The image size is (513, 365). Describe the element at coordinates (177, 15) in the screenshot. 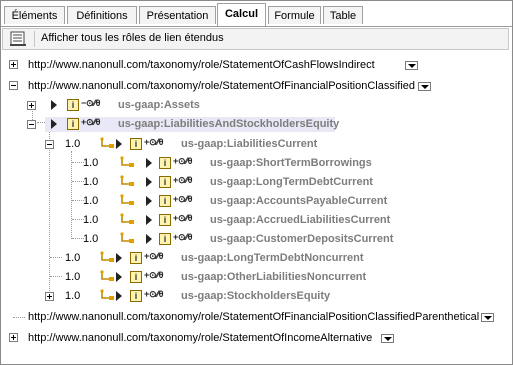

I see `tab-presentation: Présentation` at that location.